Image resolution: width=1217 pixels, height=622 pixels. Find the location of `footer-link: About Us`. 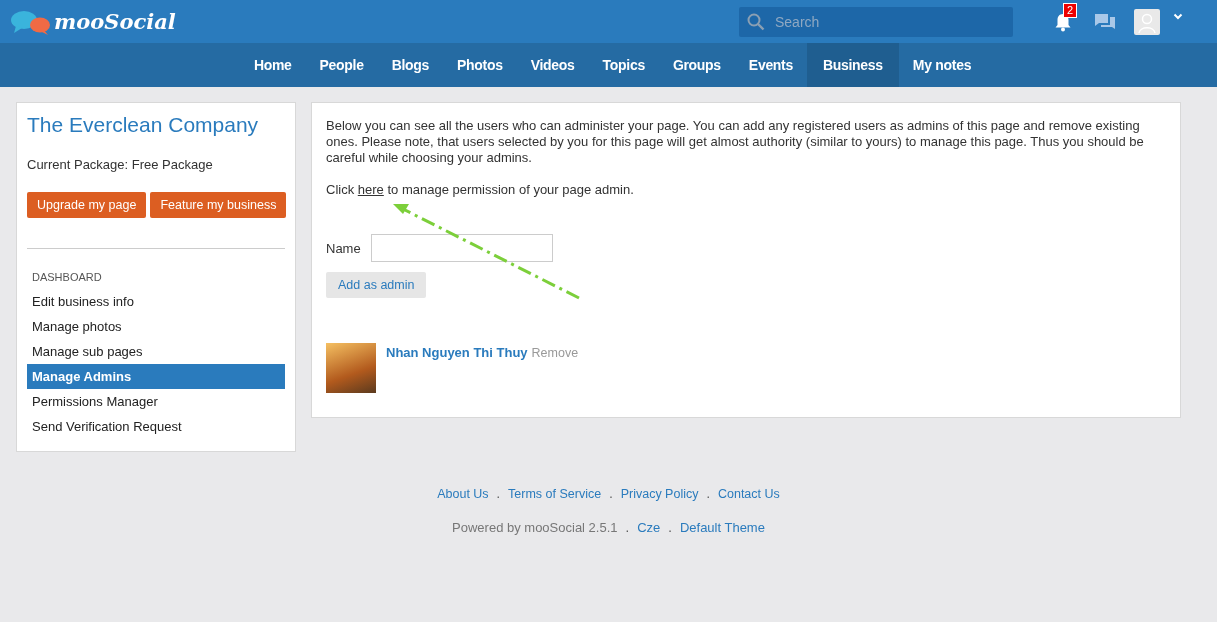

footer-link: About Us is located at coordinates (463, 494).